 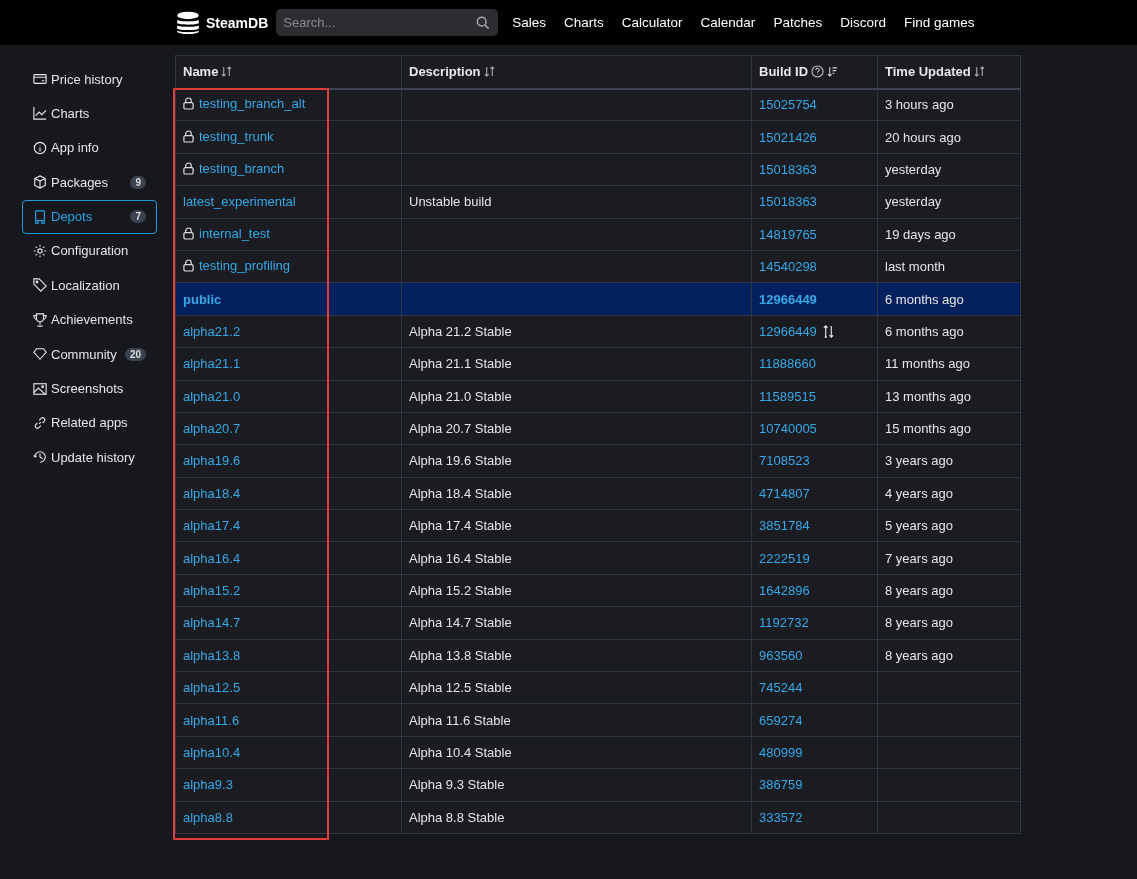 I want to click on sidebar-item: Related apps, so click(x=89, y=422).